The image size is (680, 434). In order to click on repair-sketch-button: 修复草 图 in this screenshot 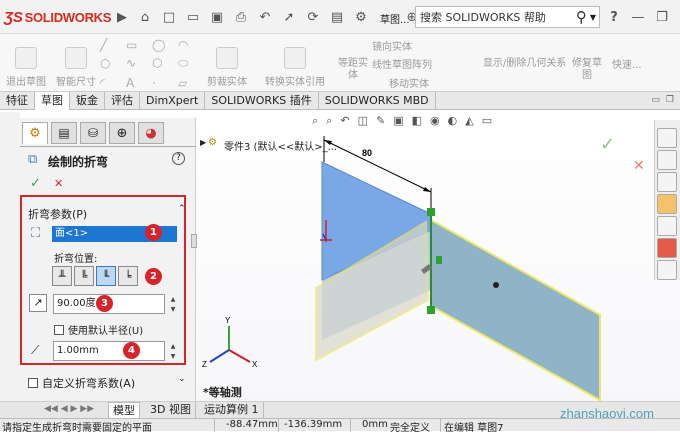, I will do `click(587, 70)`.